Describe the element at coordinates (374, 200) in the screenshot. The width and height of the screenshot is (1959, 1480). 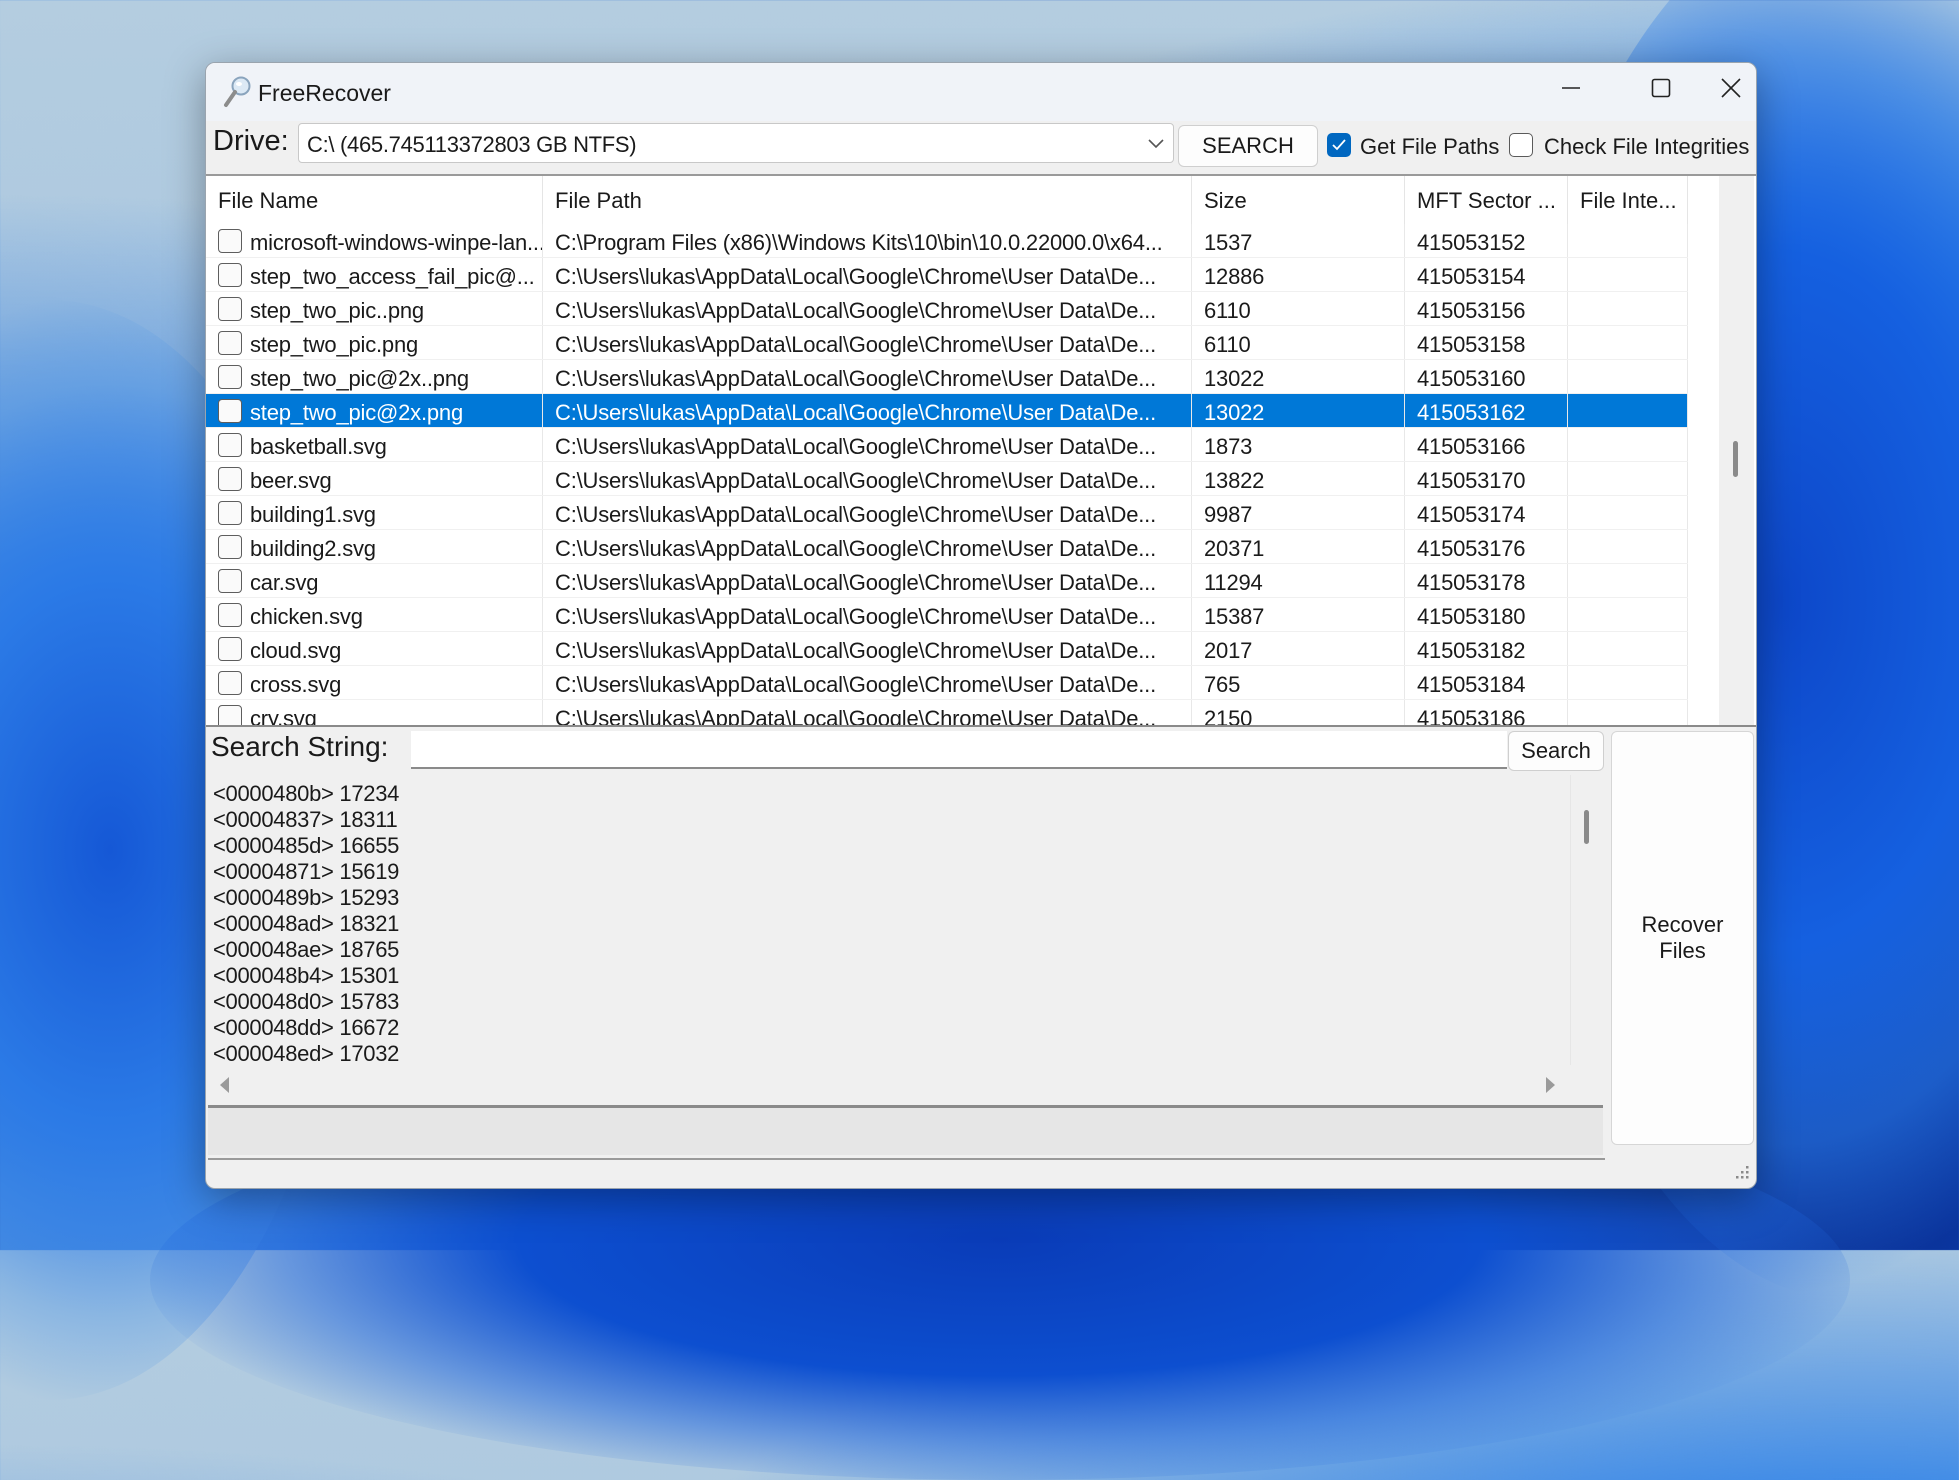
I see `column-header-file-name: File Name` at that location.